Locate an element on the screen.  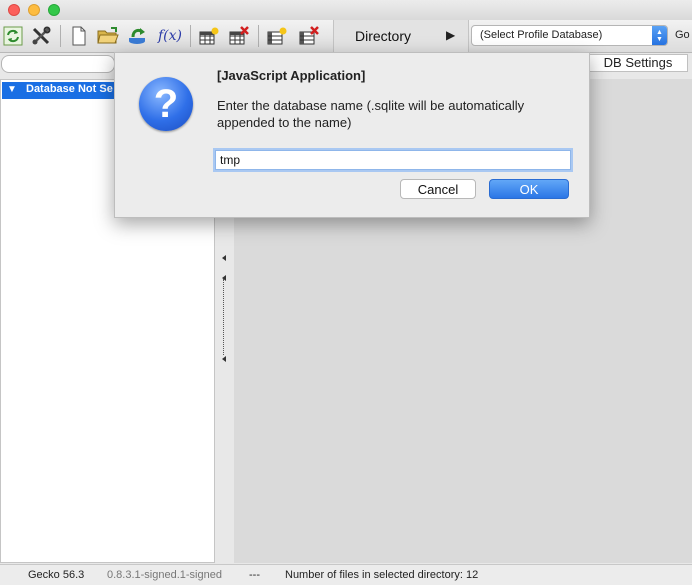
window-titlebar is located at coordinates (346, 10).